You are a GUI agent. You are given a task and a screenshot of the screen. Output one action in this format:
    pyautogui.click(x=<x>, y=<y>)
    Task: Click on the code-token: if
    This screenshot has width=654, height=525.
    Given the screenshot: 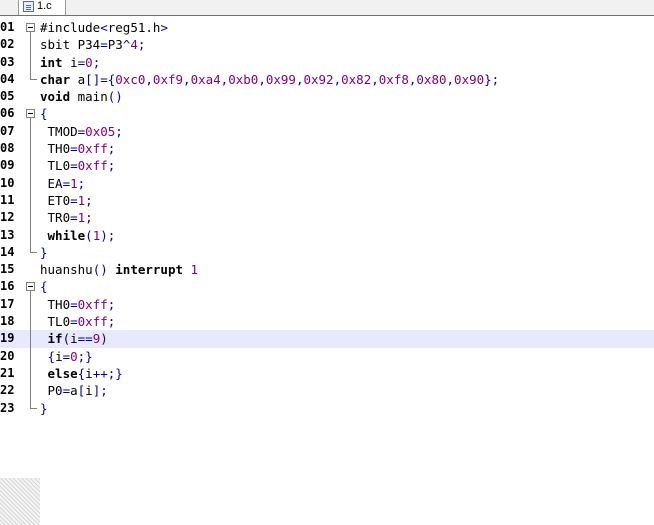 What is the action you would take?
    pyautogui.click(x=51, y=339)
    